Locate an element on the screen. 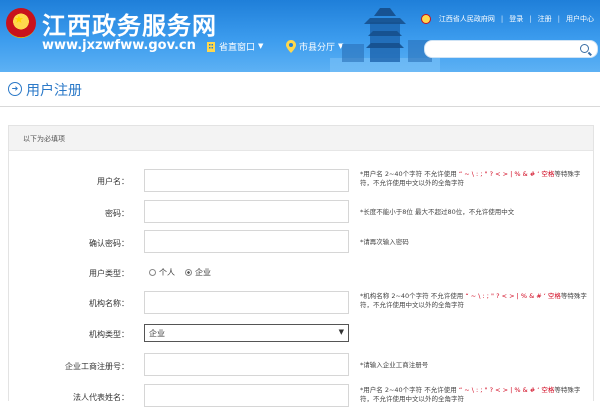 The height and width of the screenshot is (407, 600). org-type-label: 机构类型： is located at coordinates (109, 334).